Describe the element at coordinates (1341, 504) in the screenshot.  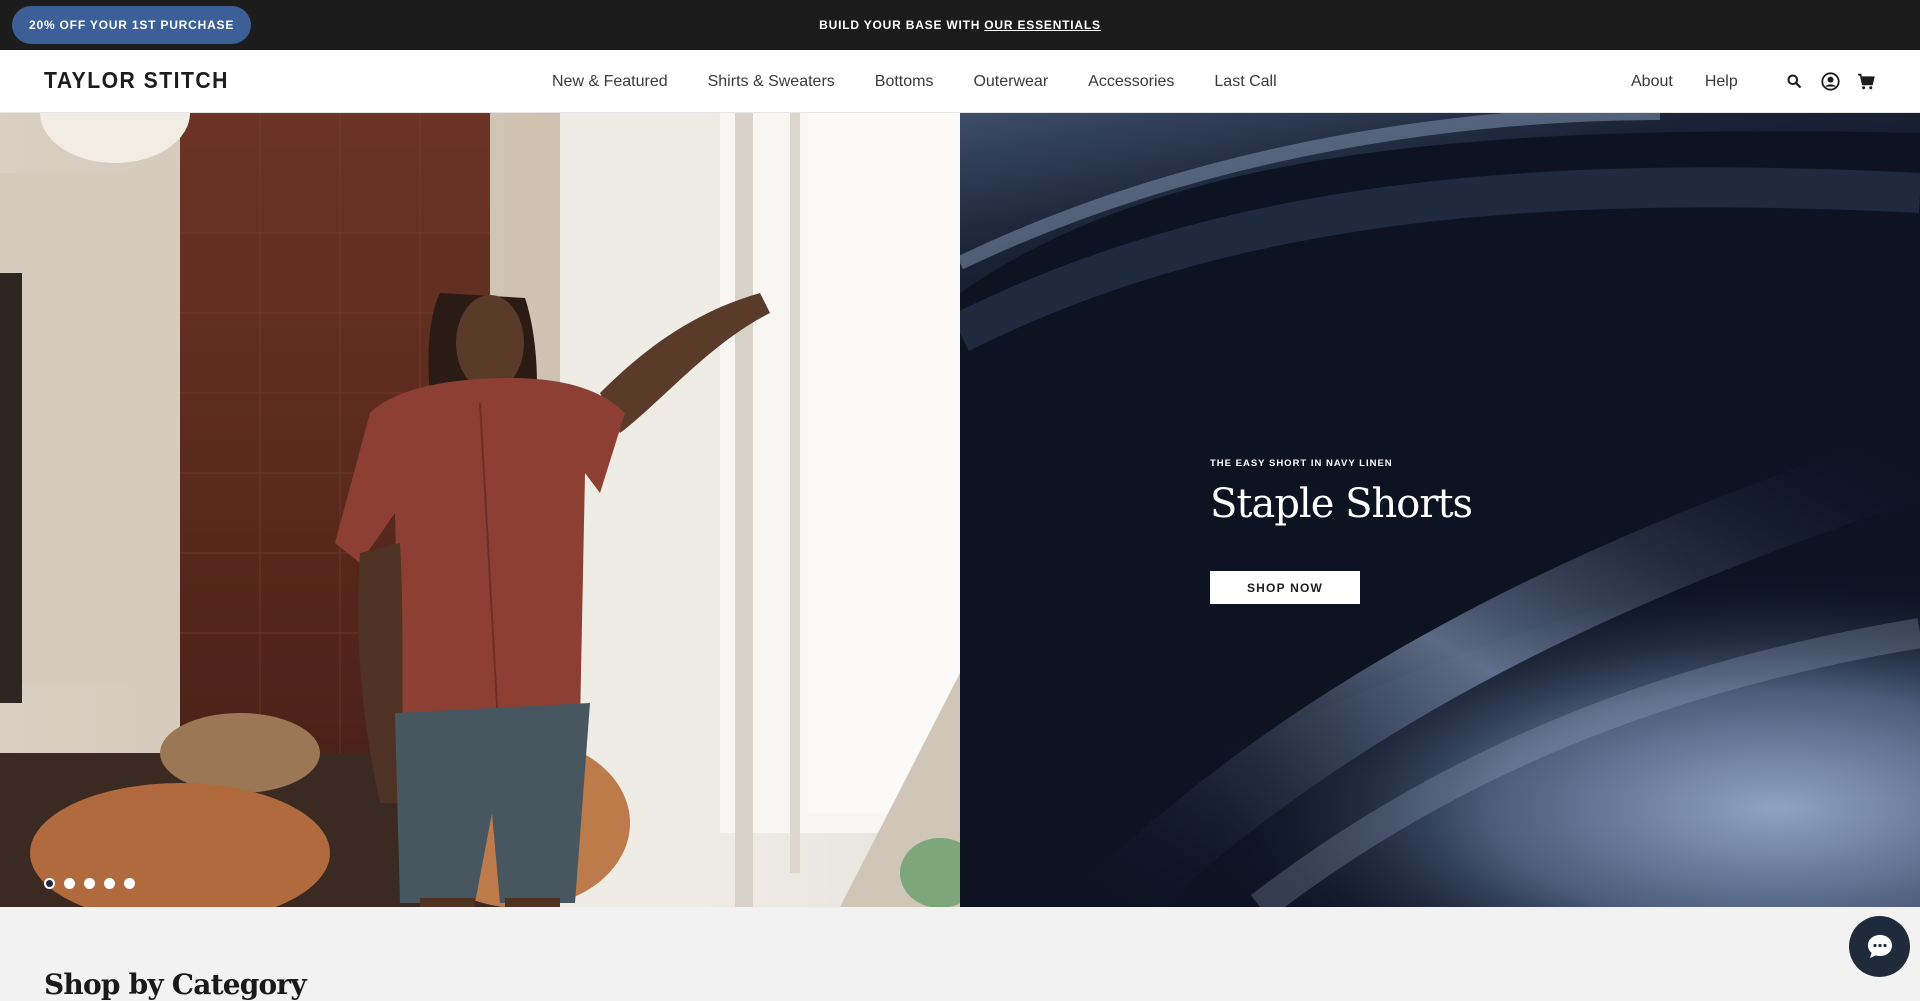
I see `hero-title: Staple Shorts` at that location.